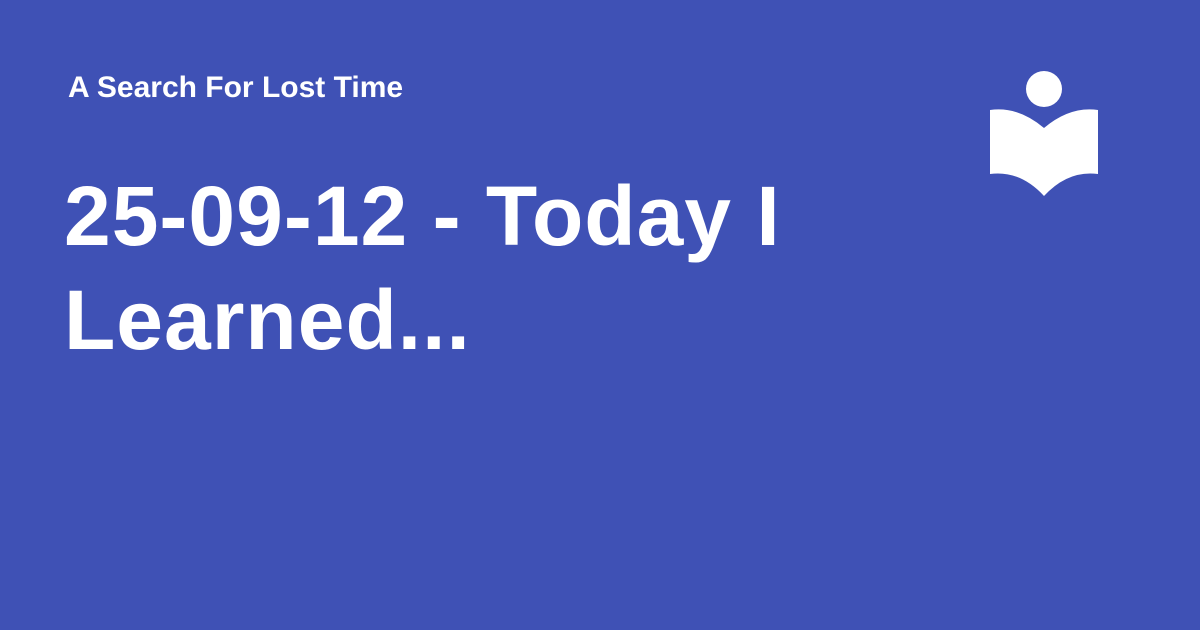 This screenshot has height=630, width=1200. I want to click on site-name: A Search For Lost Time, so click(236, 87).